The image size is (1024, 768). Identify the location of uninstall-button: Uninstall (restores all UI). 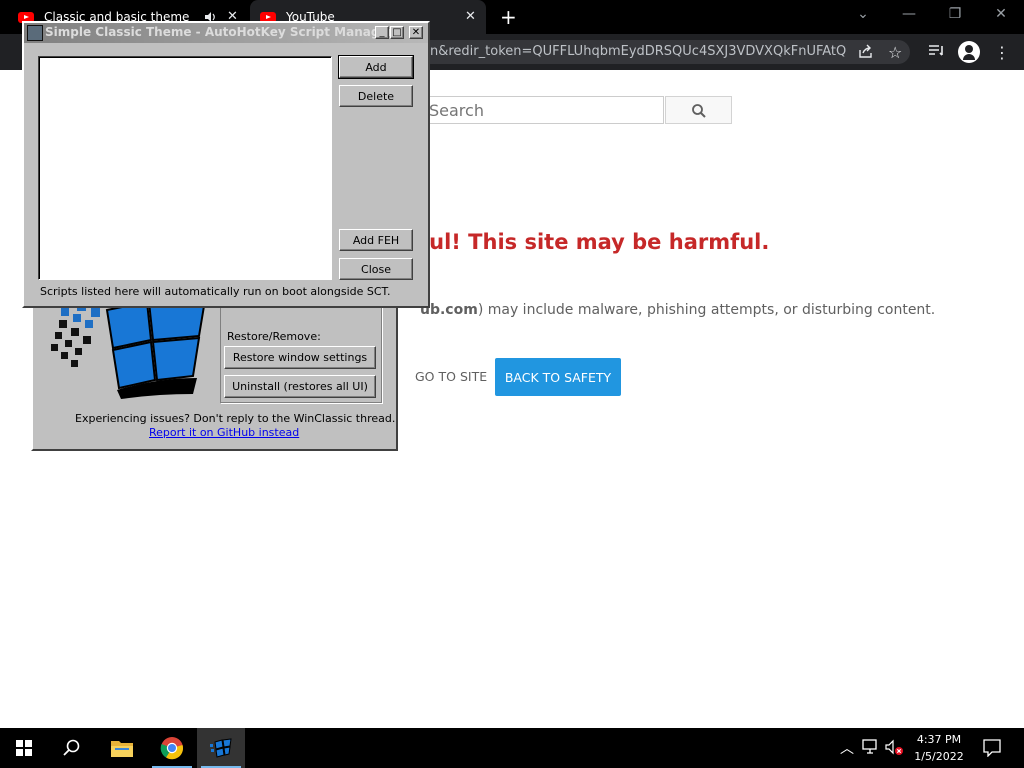
(300, 386).